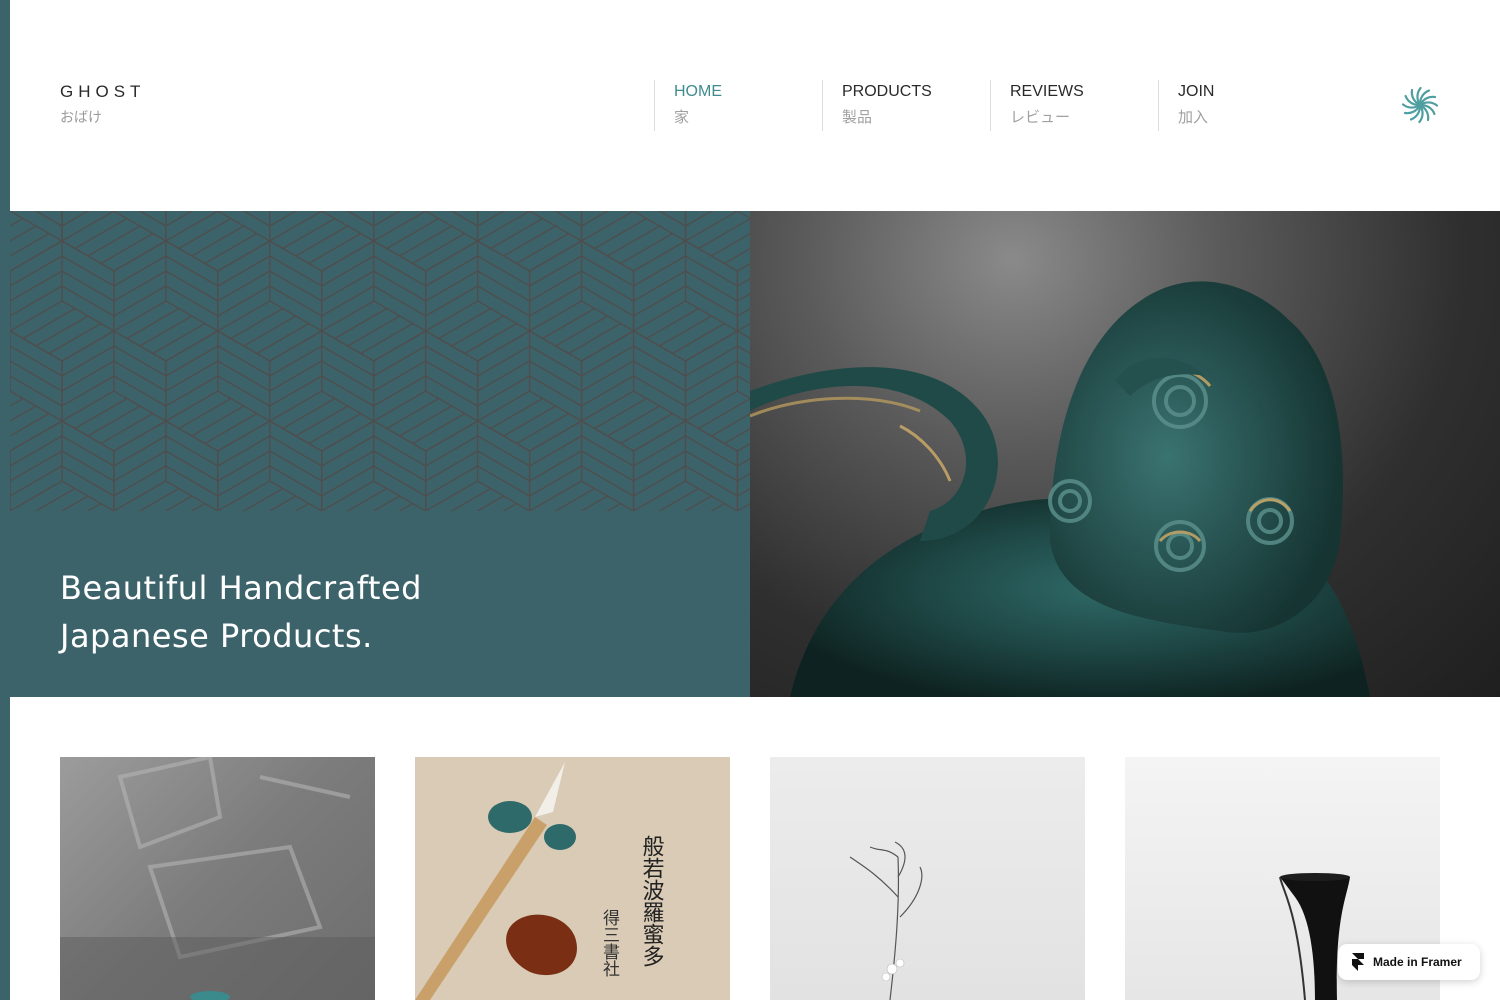 Image resolution: width=1500 pixels, height=1000 pixels. I want to click on geometric-pattern, so click(380, 361).